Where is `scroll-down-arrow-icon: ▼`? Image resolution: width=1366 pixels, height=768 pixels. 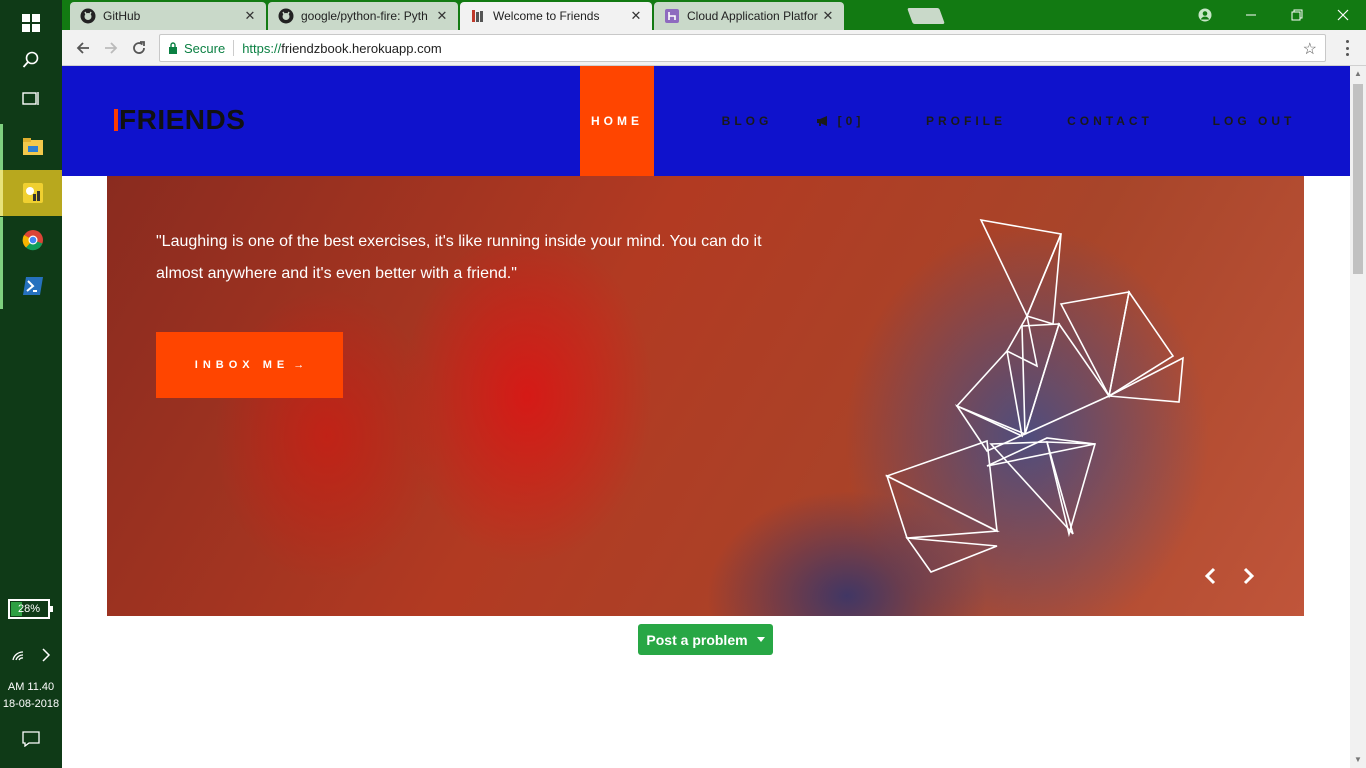
scroll-down-arrow-icon: ▼ is located at coordinates (1358, 760).